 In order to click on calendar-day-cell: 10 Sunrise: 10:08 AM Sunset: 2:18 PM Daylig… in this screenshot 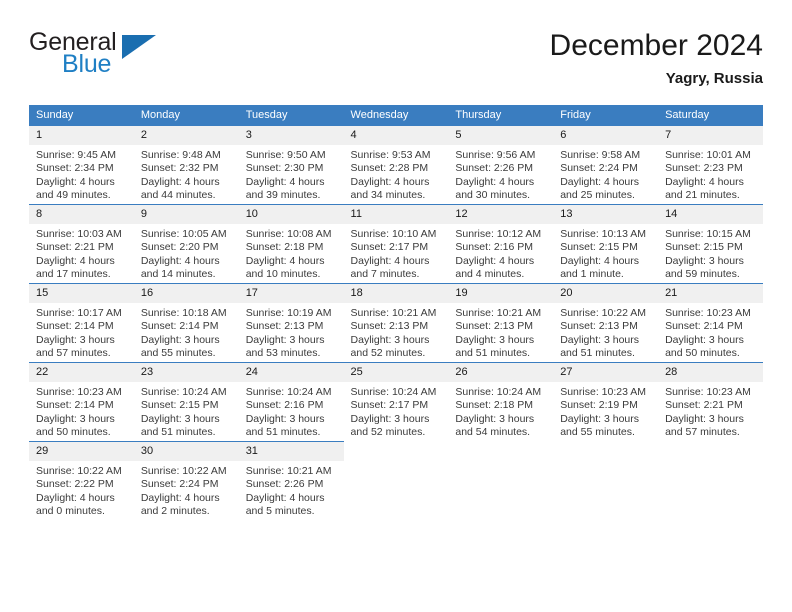, I will do `click(291, 244)`.